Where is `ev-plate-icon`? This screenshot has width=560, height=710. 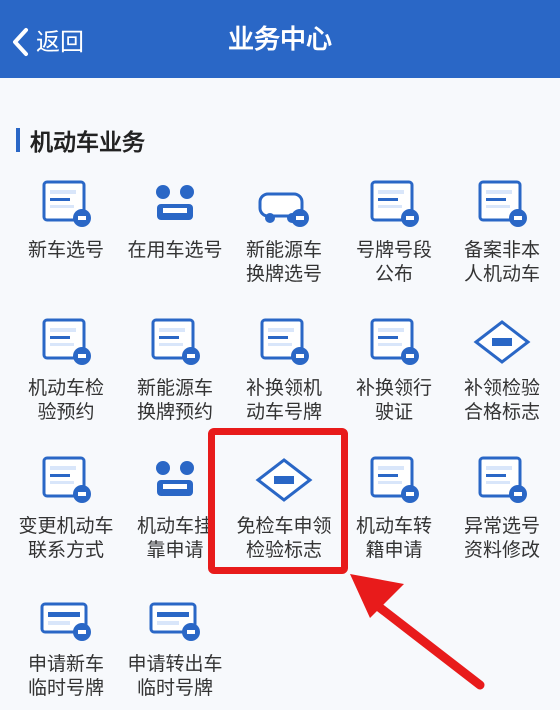 ev-plate-icon is located at coordinates (284, 204).